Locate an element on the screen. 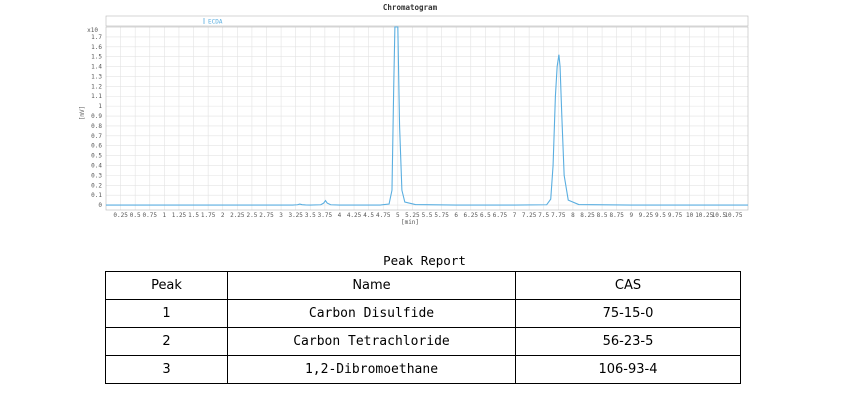 The image size is (849, 416). header-peak: Peak is located at coordinates (166, 285).